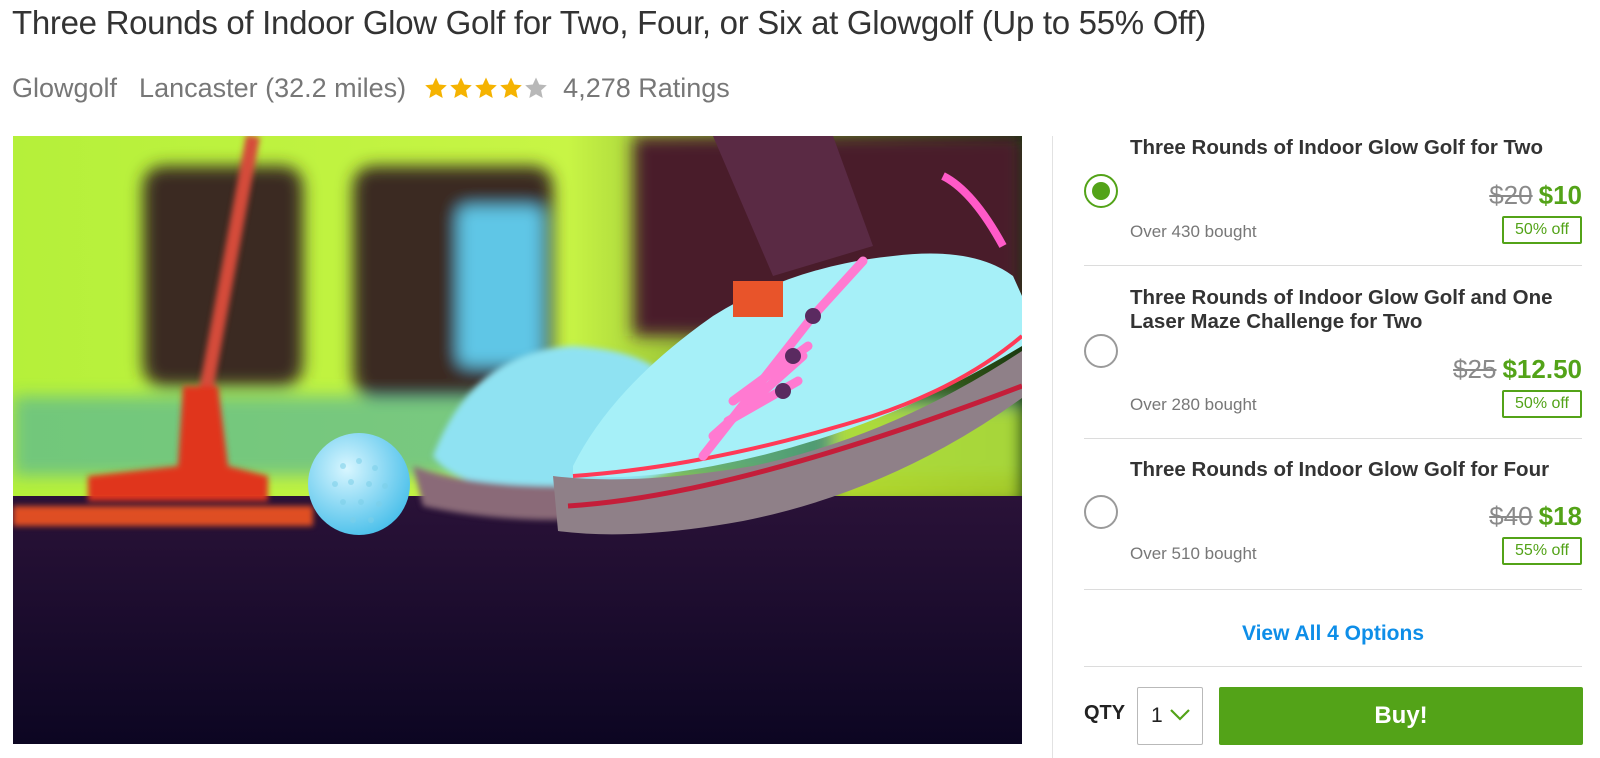  I want to click on ratings-count: 4,278 Ratings, so click(646, 88).